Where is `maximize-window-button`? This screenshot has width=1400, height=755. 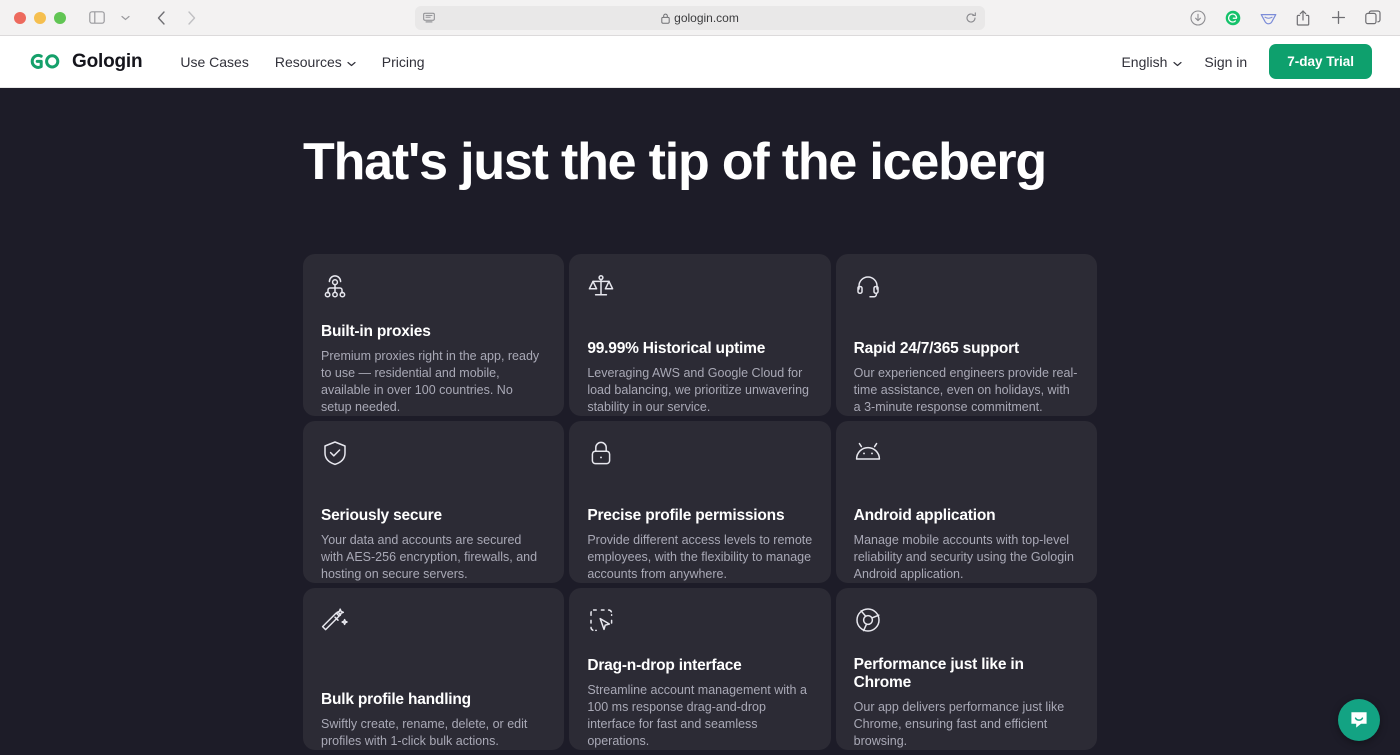 maximize-window-button is located at coordinates (60, 17).